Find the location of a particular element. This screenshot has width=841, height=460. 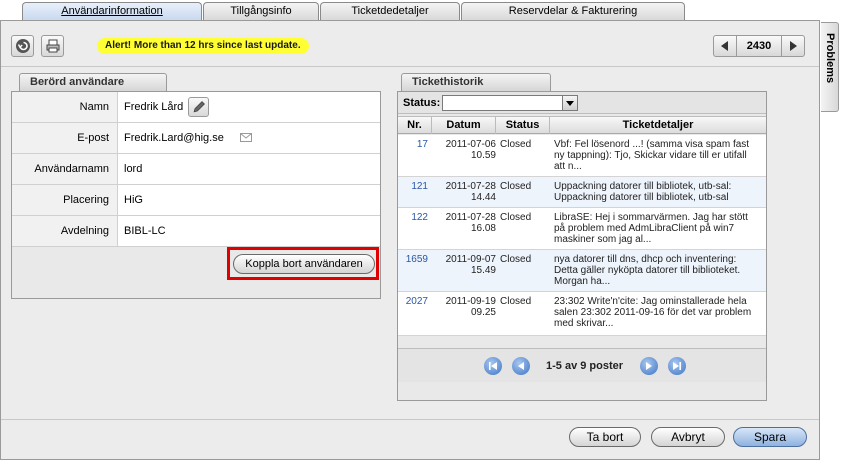

email-label: E-post is located at coordinates (65, 138).